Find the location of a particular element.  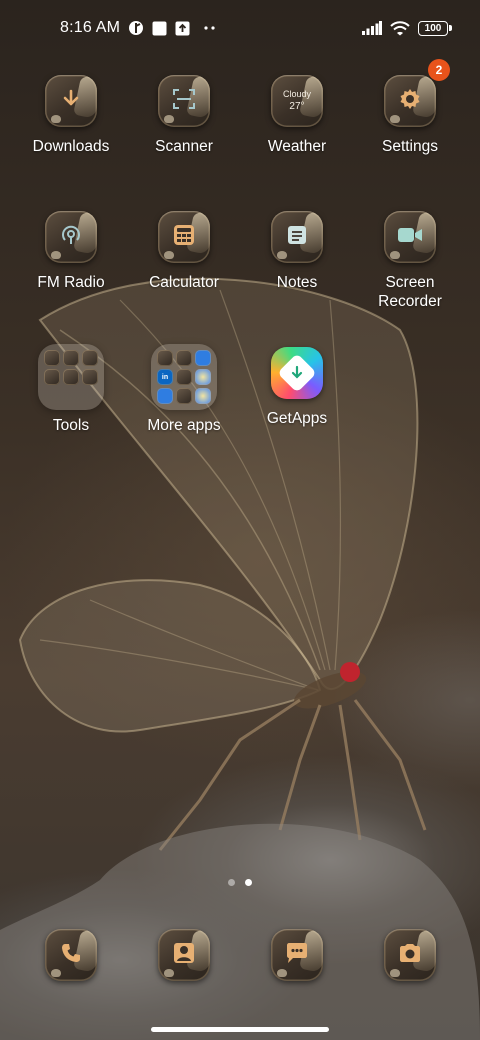

app-scanner: Scanner is located at coordinates (184, 115).